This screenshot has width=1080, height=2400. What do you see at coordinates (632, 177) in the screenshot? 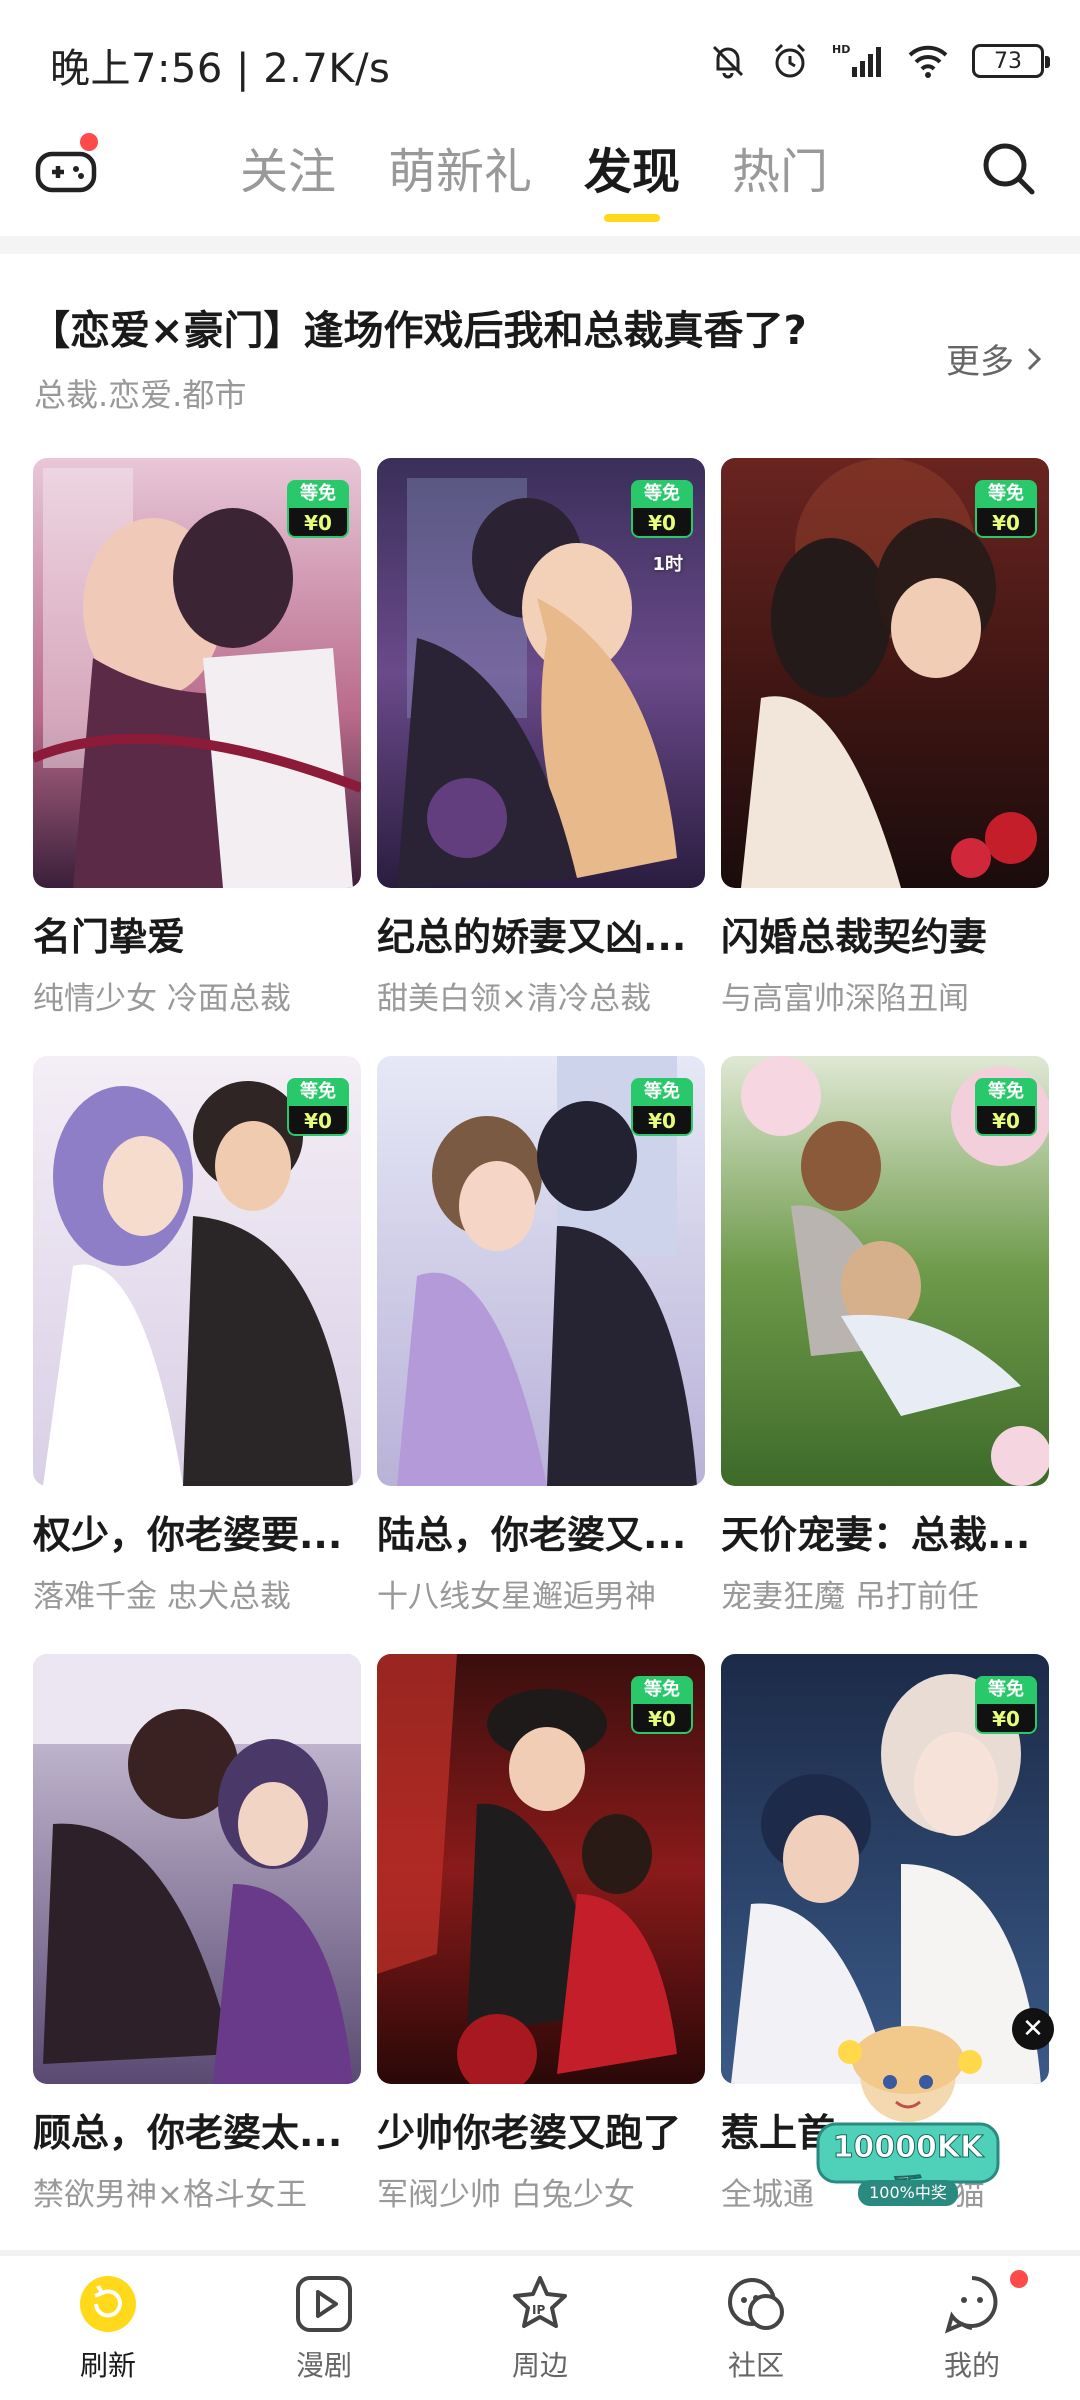
I see `tab-discover: 发现` at bounding box center [632, 177].